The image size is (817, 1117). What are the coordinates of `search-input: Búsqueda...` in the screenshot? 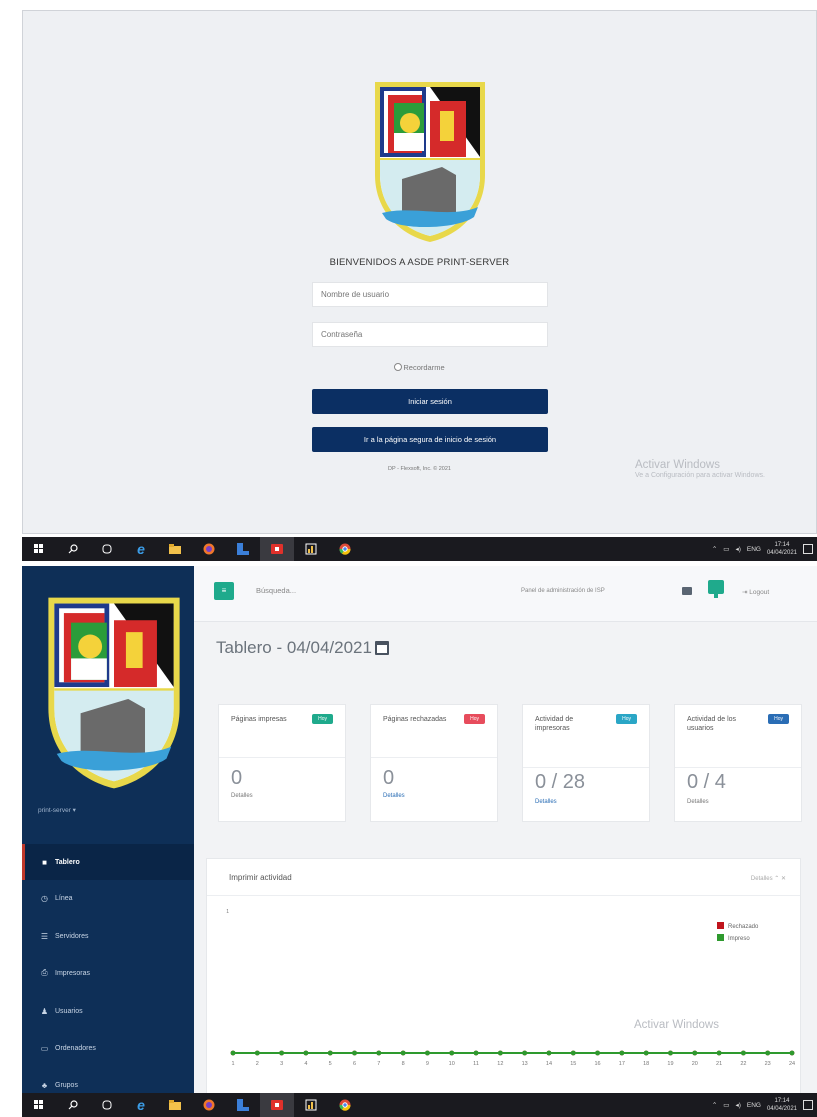 It's located at (276, 590).